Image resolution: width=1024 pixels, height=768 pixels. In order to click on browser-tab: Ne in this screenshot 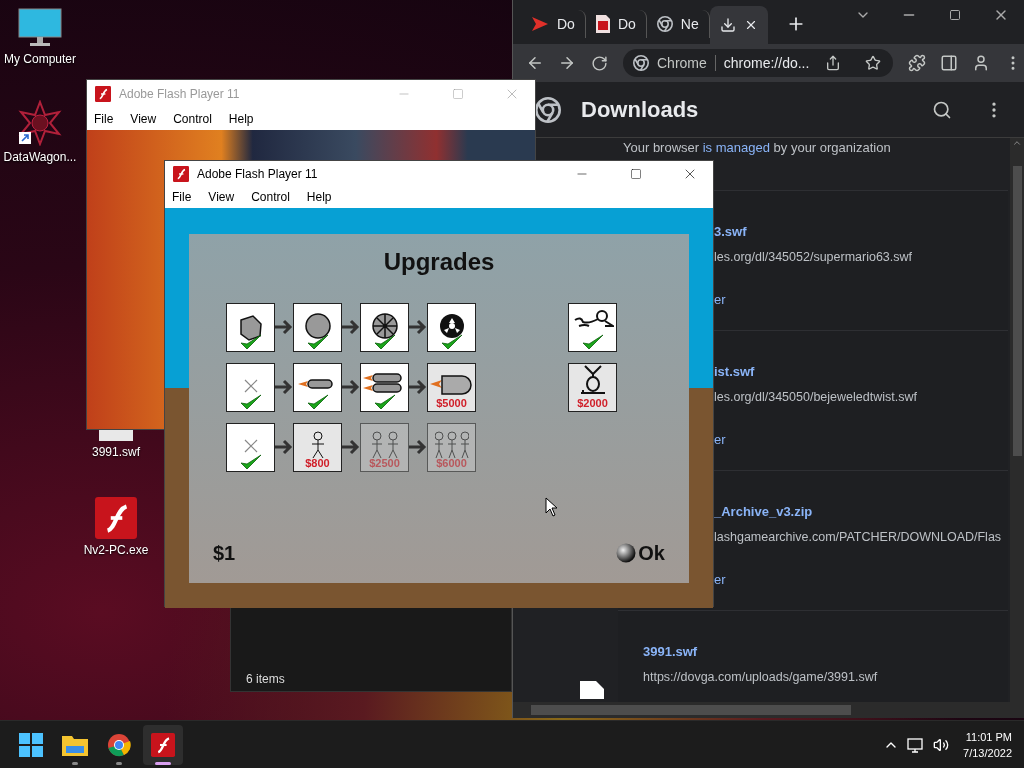, I will do `click(678, 24)`.